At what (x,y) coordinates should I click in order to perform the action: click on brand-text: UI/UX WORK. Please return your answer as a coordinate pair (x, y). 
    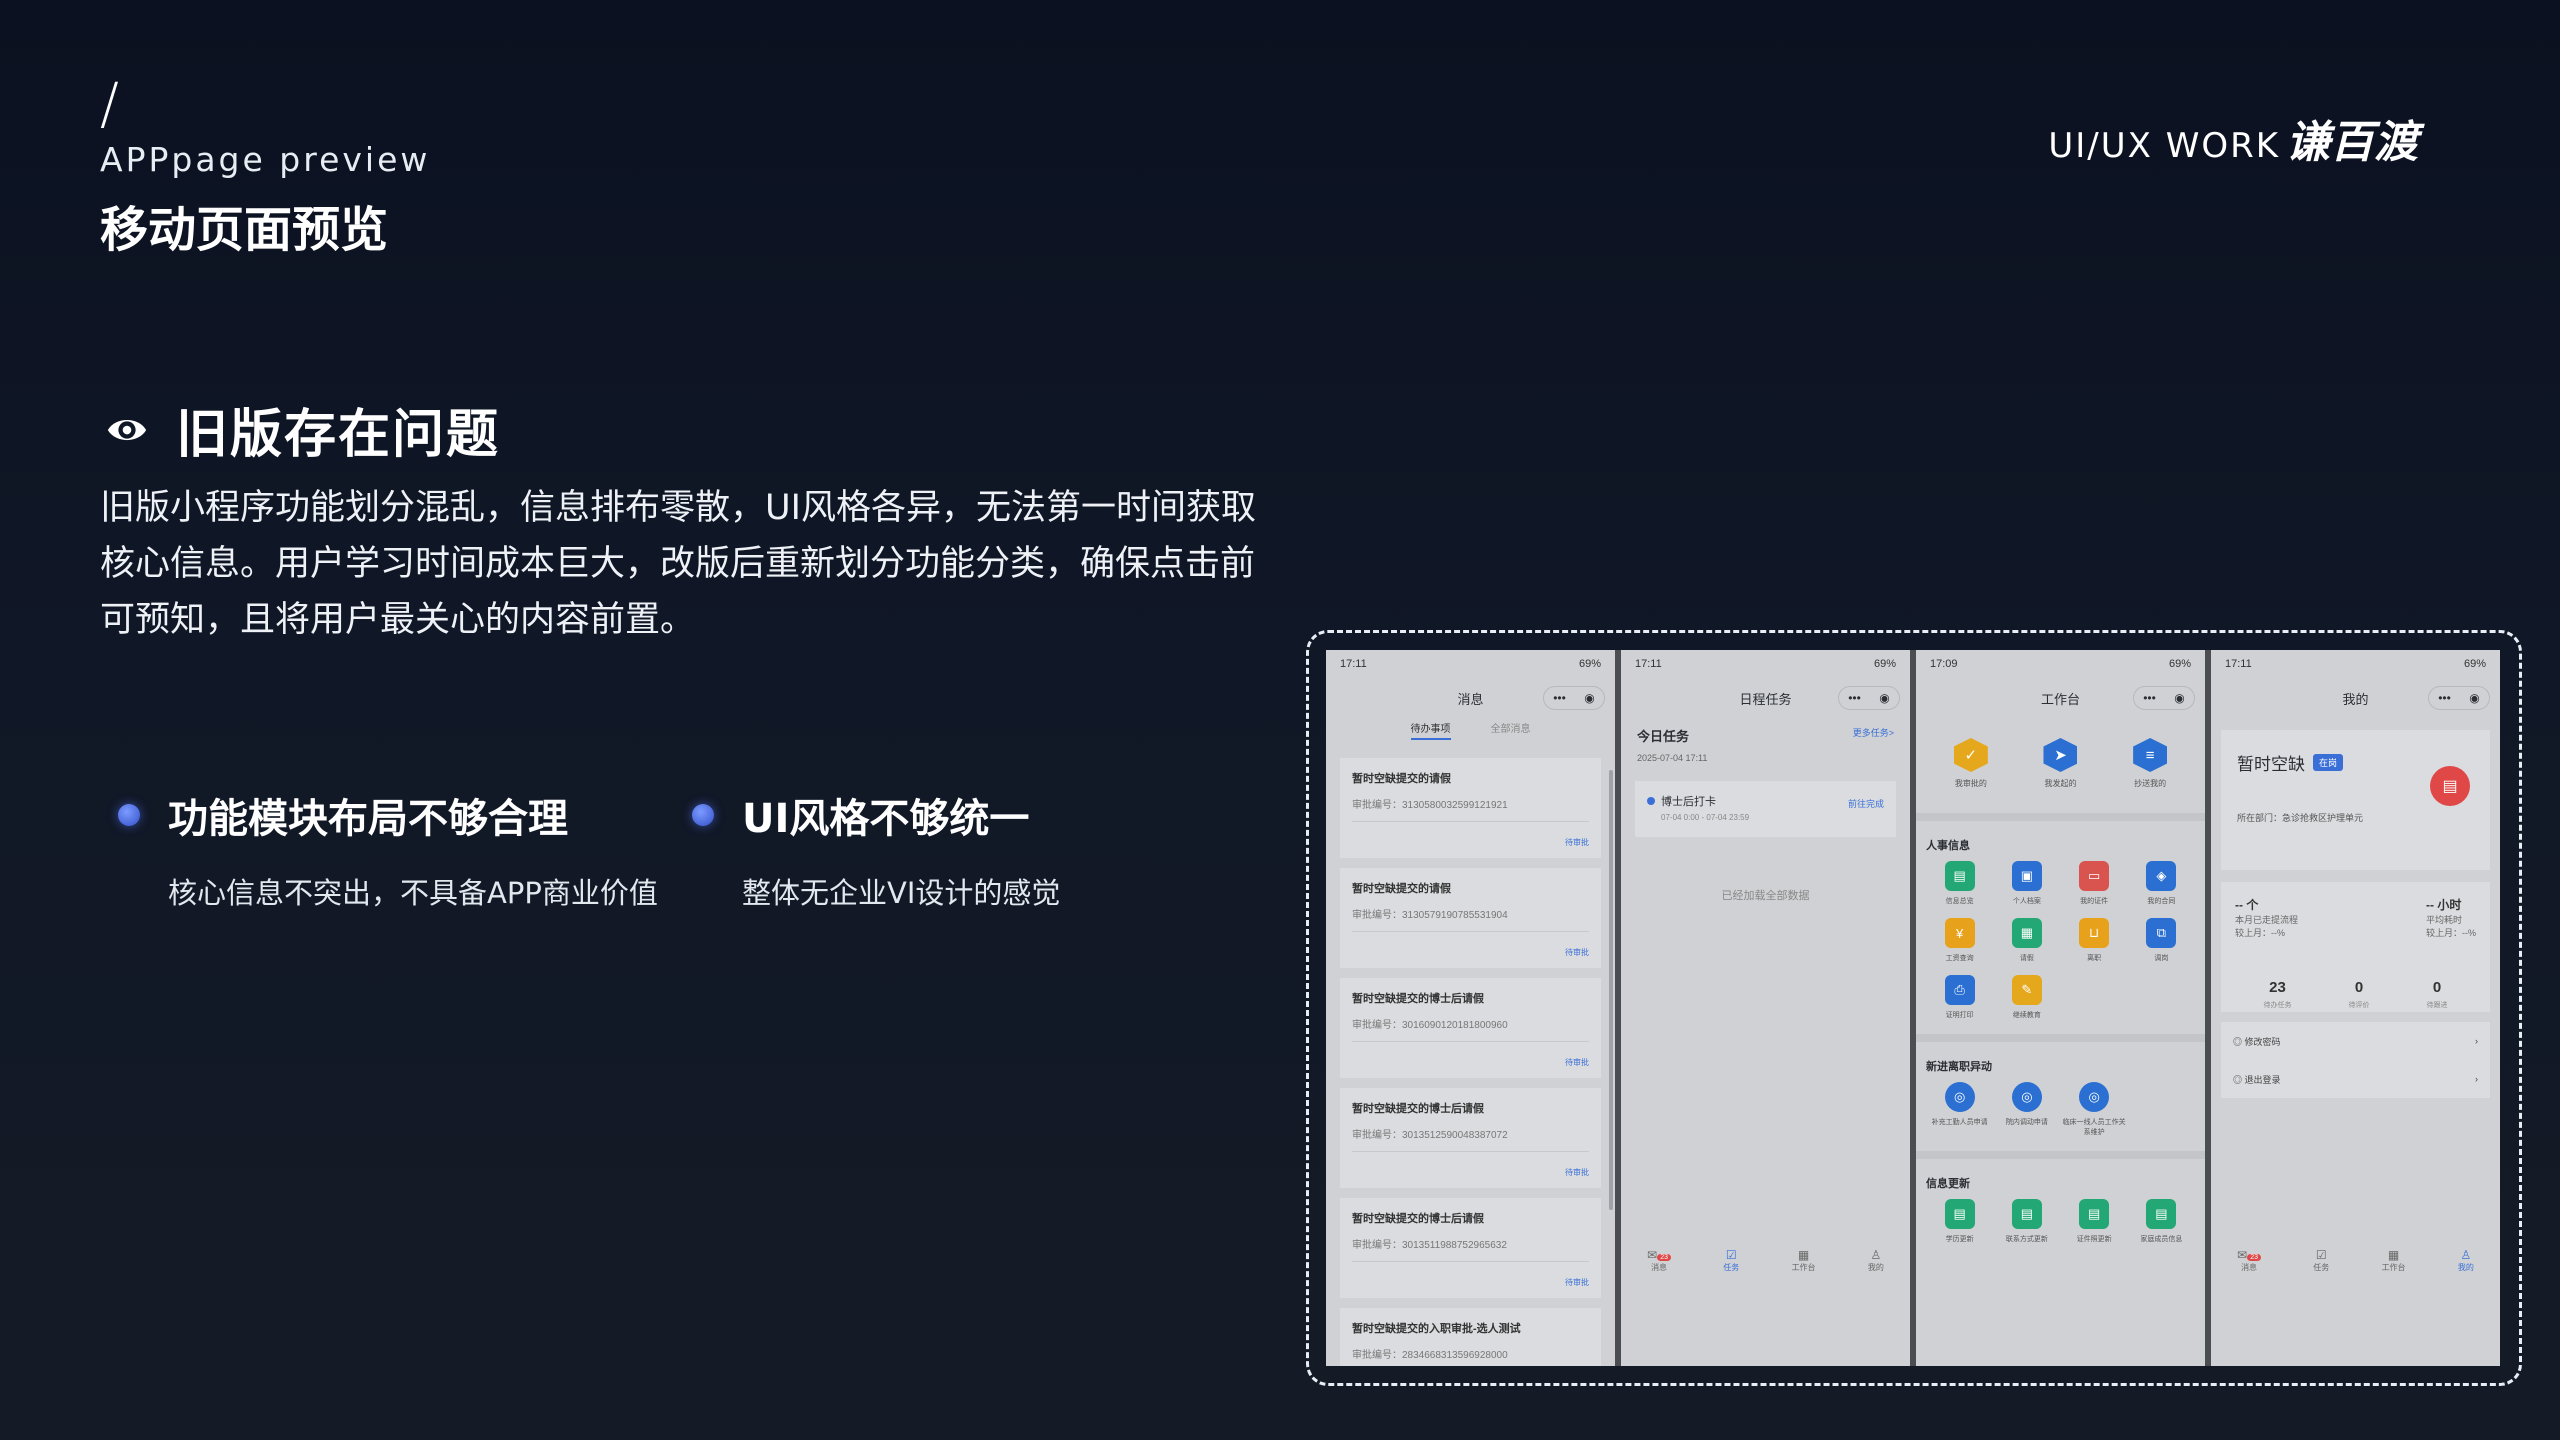
    Looking at the image, I should click on (2164, 146).